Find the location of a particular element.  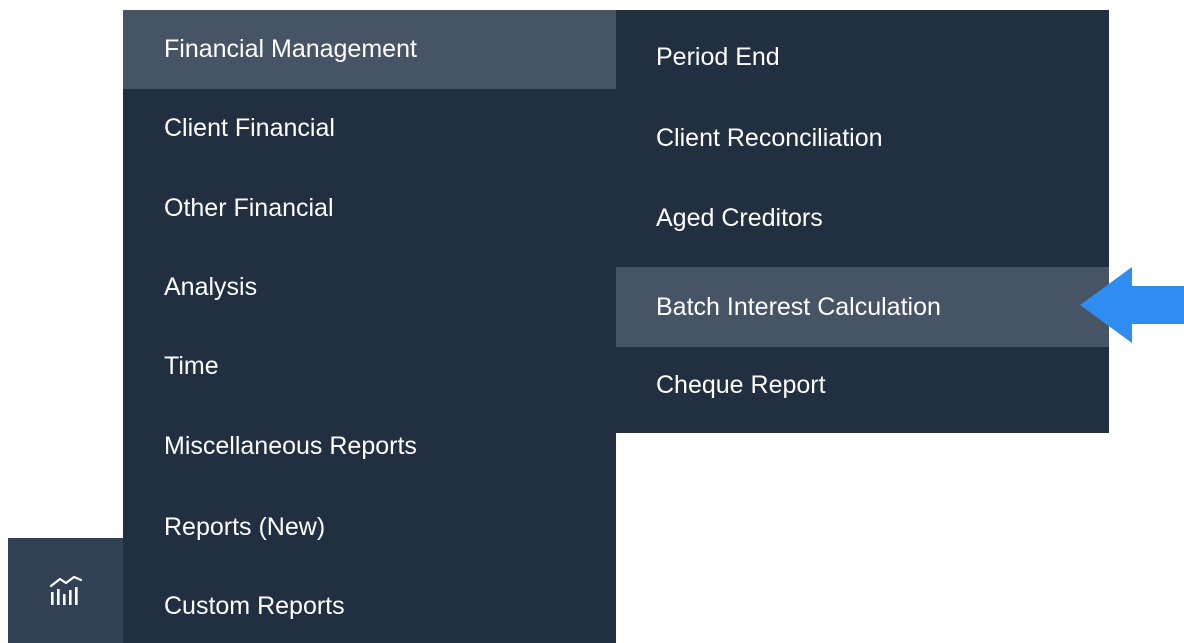

submenu-item-batch-interest-calculation: Batch Interest Calculation is located at coordinates (862, 307).